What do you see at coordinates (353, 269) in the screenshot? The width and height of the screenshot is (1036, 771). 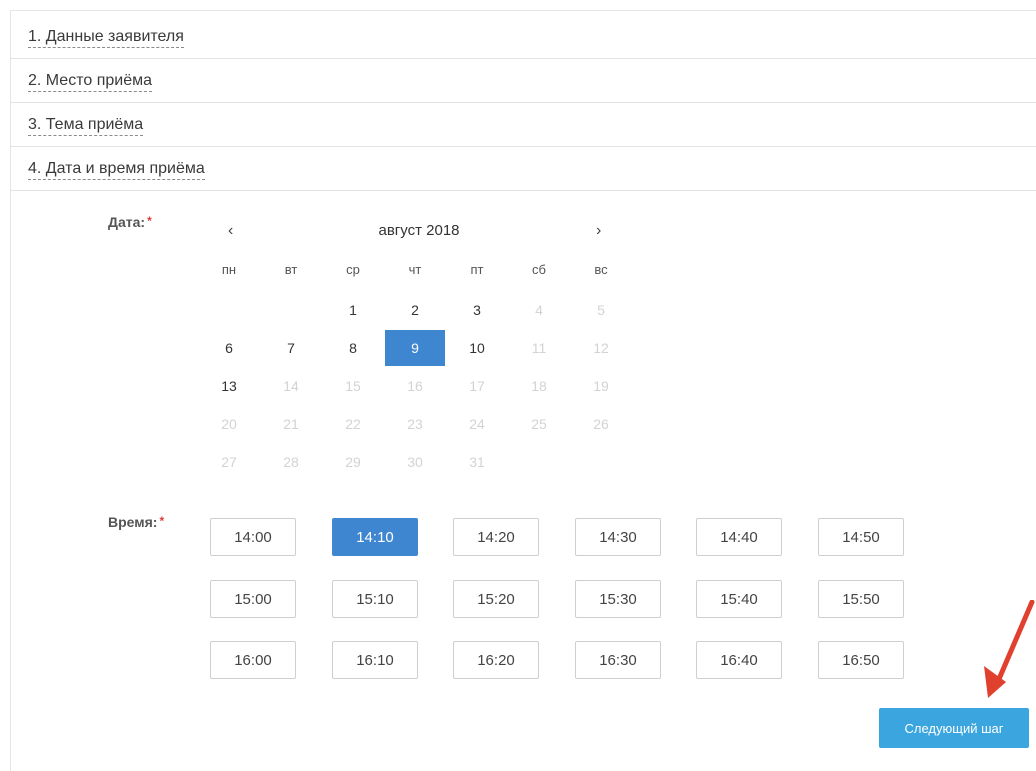 I see `weekday-header: ср` at bounding box center [353, 269].